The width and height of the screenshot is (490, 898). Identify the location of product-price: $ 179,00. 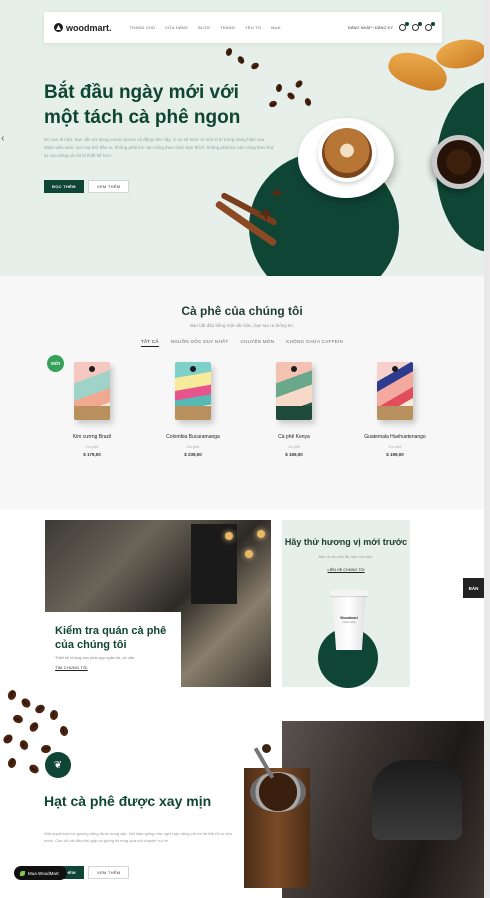
(92, 454).